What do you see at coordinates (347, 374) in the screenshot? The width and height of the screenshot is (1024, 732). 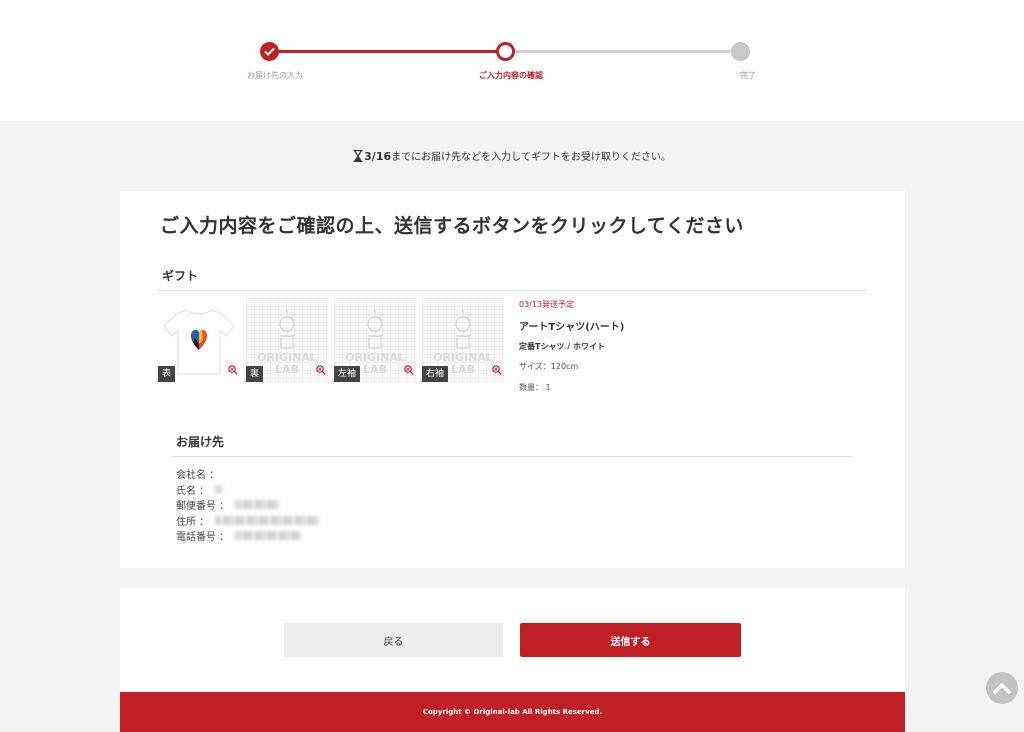 I see `thumbnail-tag: 左袖` at bounding box center [347, 374].